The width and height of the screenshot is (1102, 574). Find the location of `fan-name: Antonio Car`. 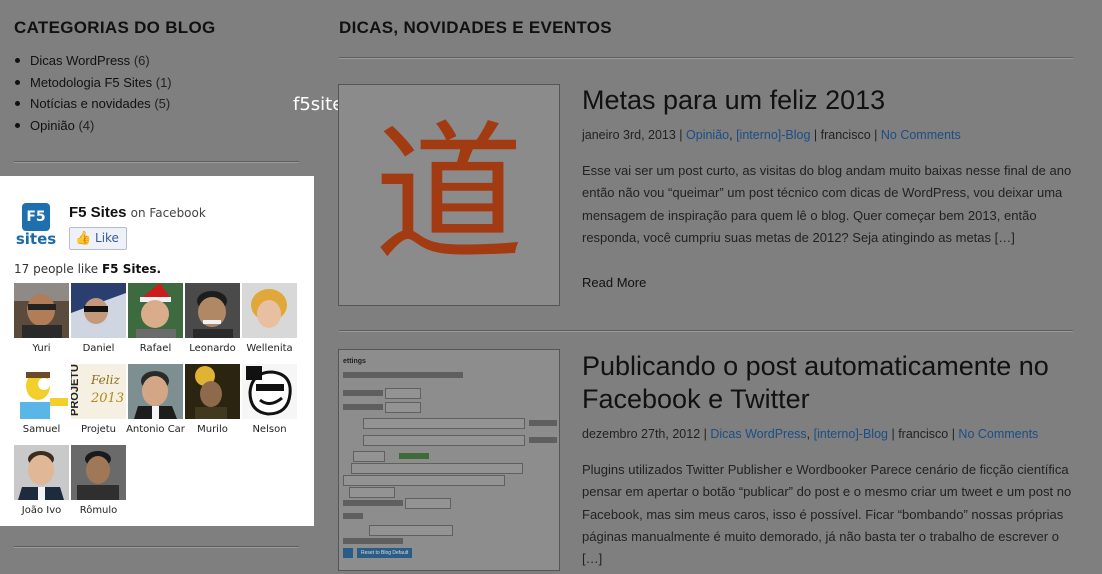

fan-name: Antonio Car is located at coordinates (155, 429).